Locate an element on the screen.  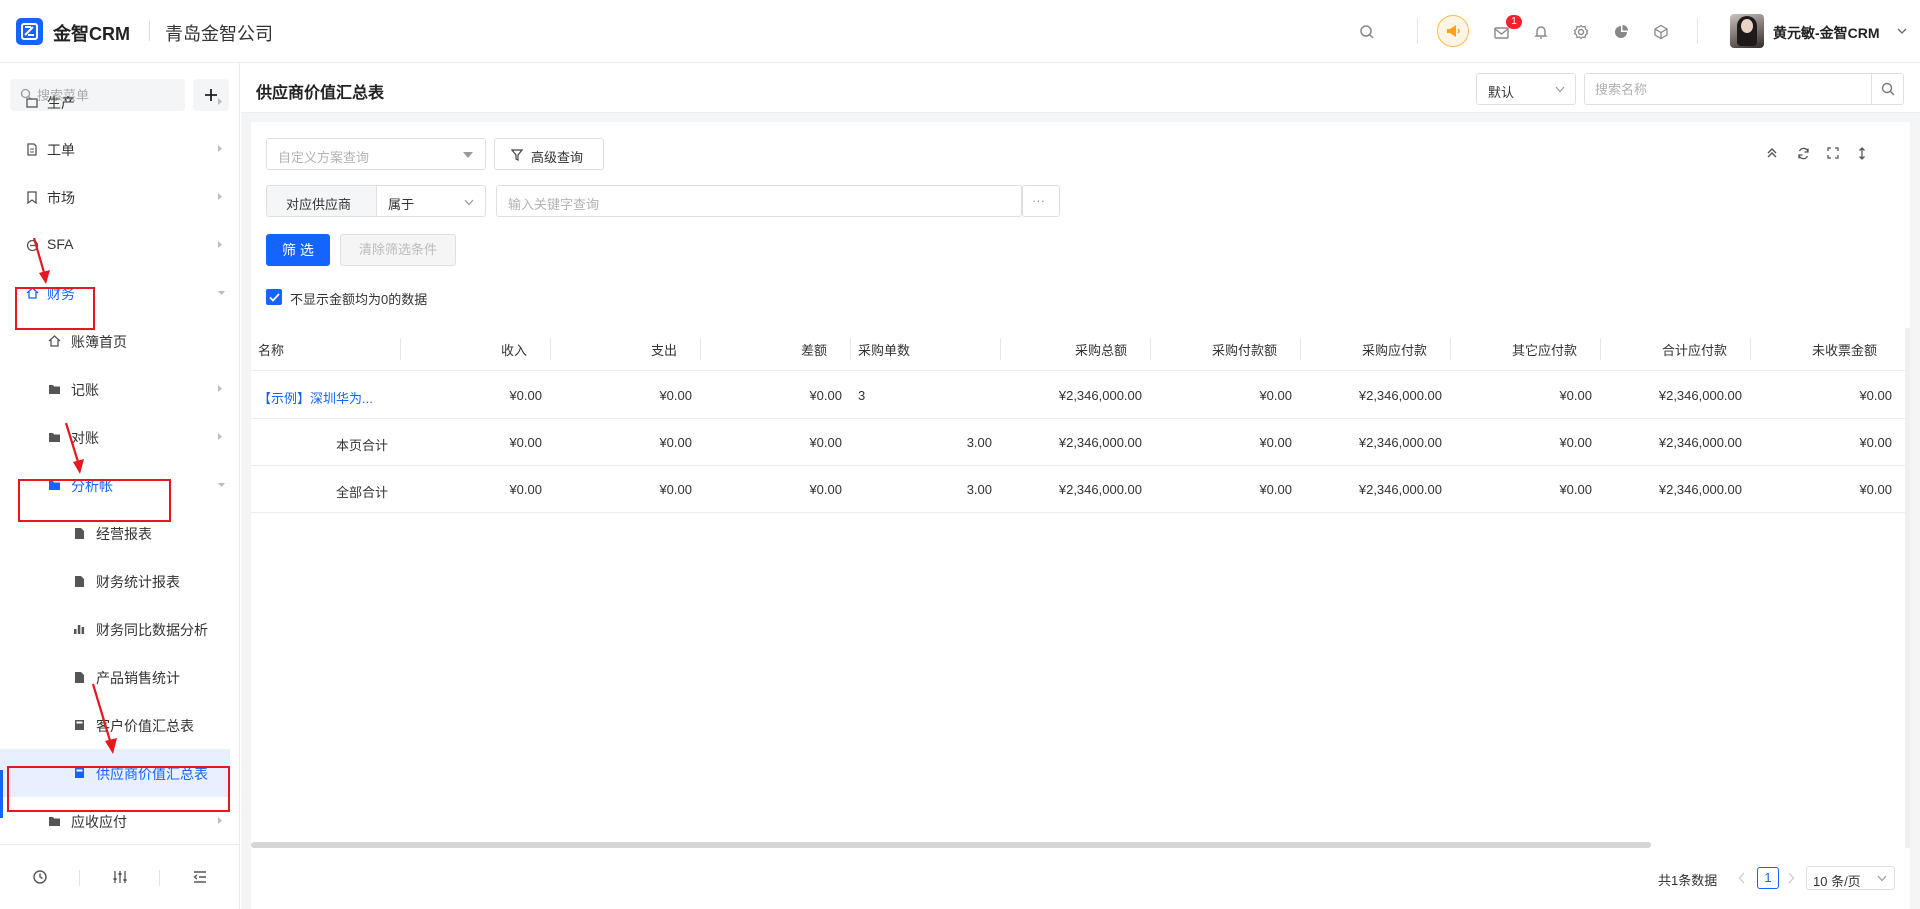
logo-icon is located at coordinates (29, 31).